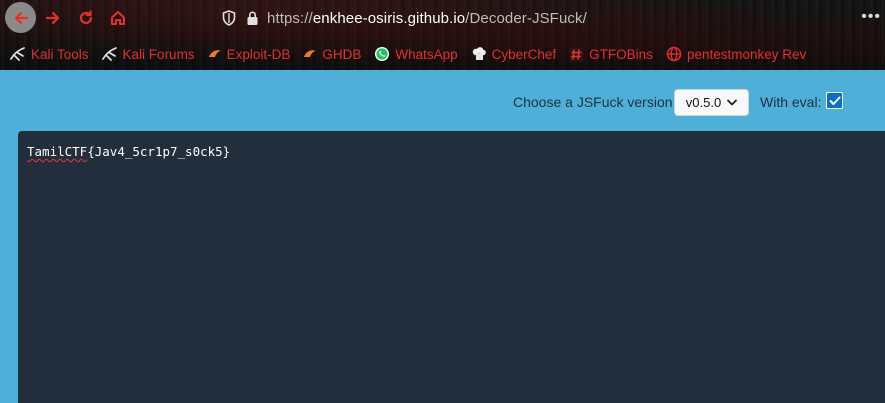 The height and width of the screenshot is (403, 885). I want to click on url-scheme: https://, so click(290, 18).